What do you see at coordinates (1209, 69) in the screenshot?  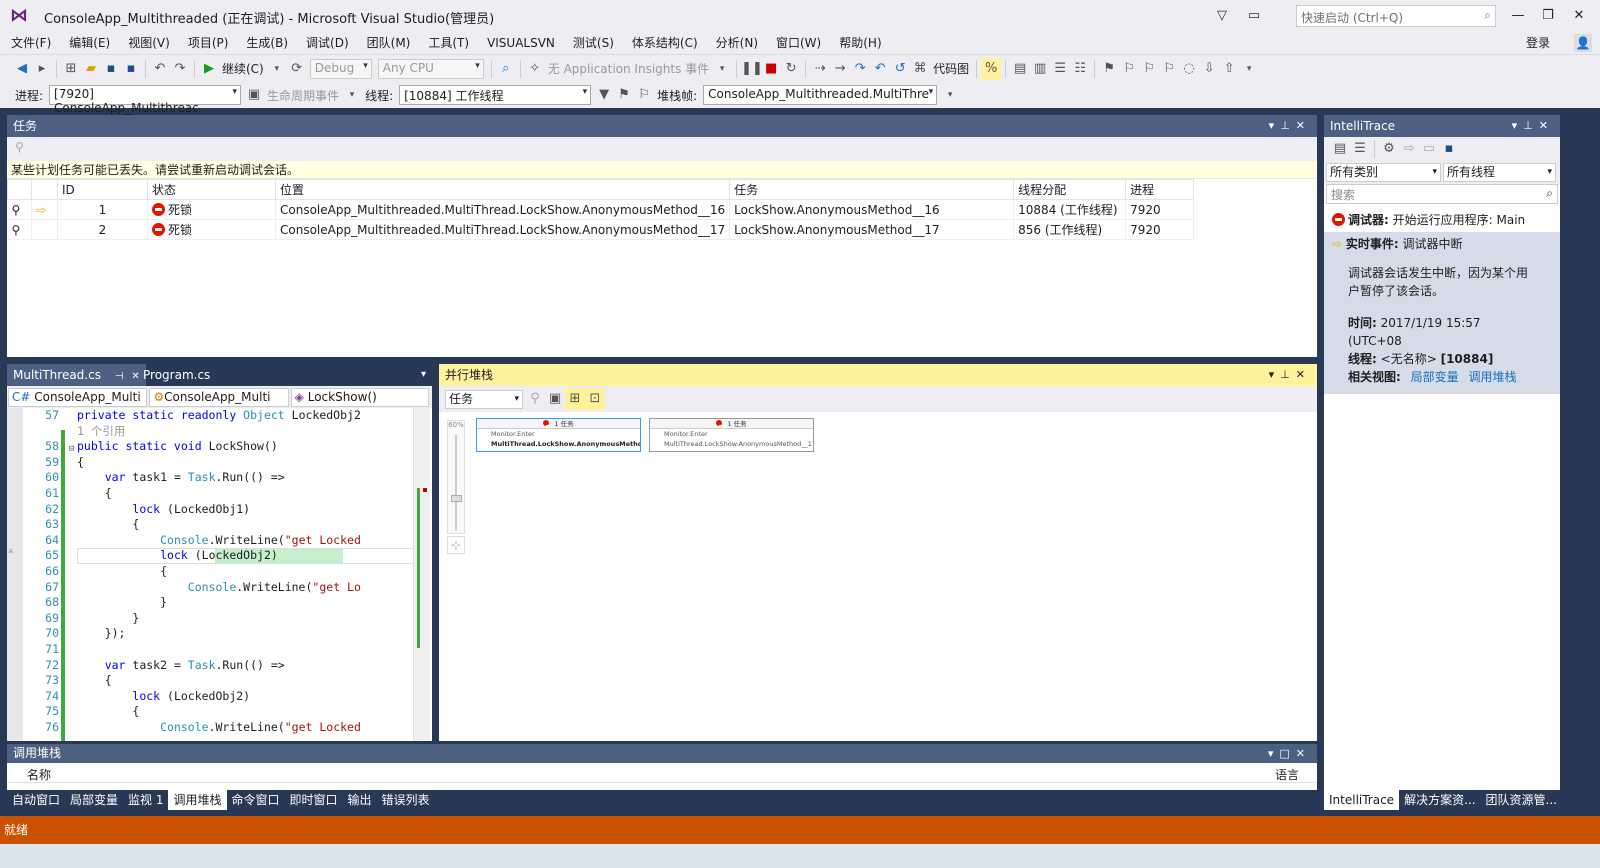 I see `download-icon: ⇩` at bounding box center [1209, 69].